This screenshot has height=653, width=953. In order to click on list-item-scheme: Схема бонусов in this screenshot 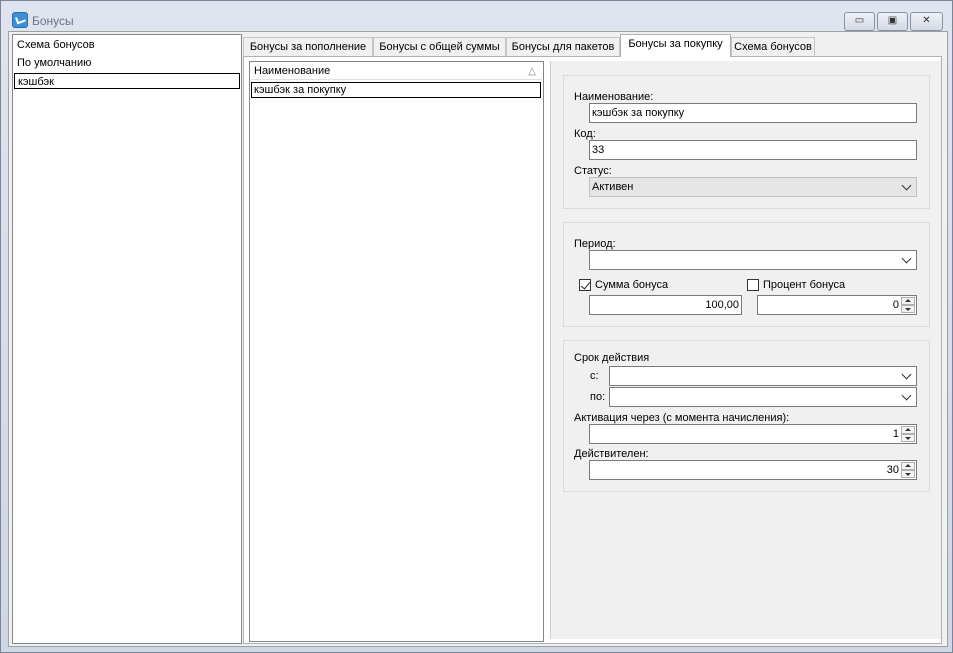, I will do `click(127, 45)`.